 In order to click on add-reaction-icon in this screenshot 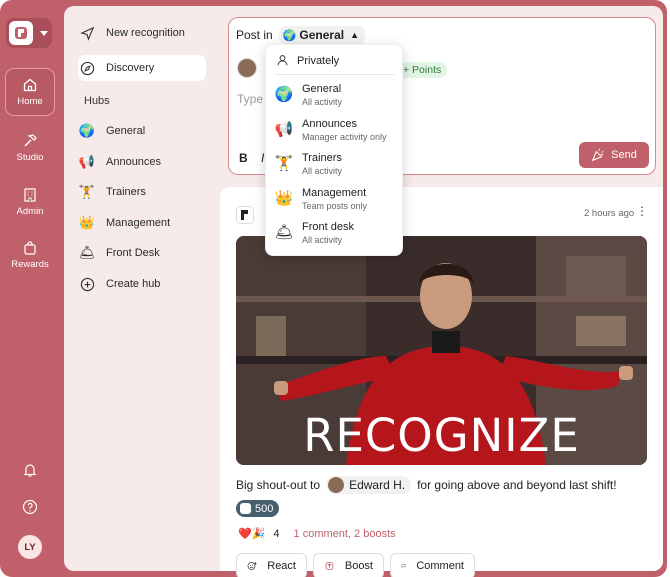, I will do `click(252, 566)`.